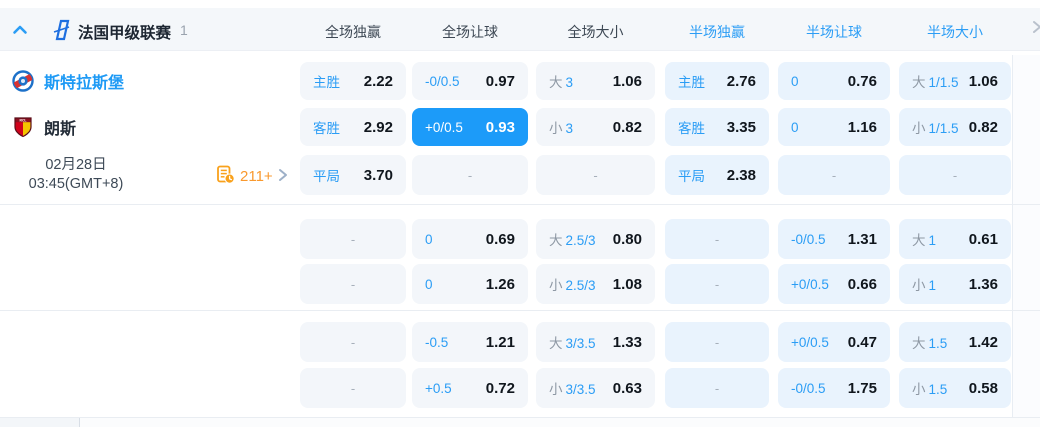  Describe the element at coordinates (150, 127) in the screenshot. I see `away-team-row: RCL 朗斯` at that location.